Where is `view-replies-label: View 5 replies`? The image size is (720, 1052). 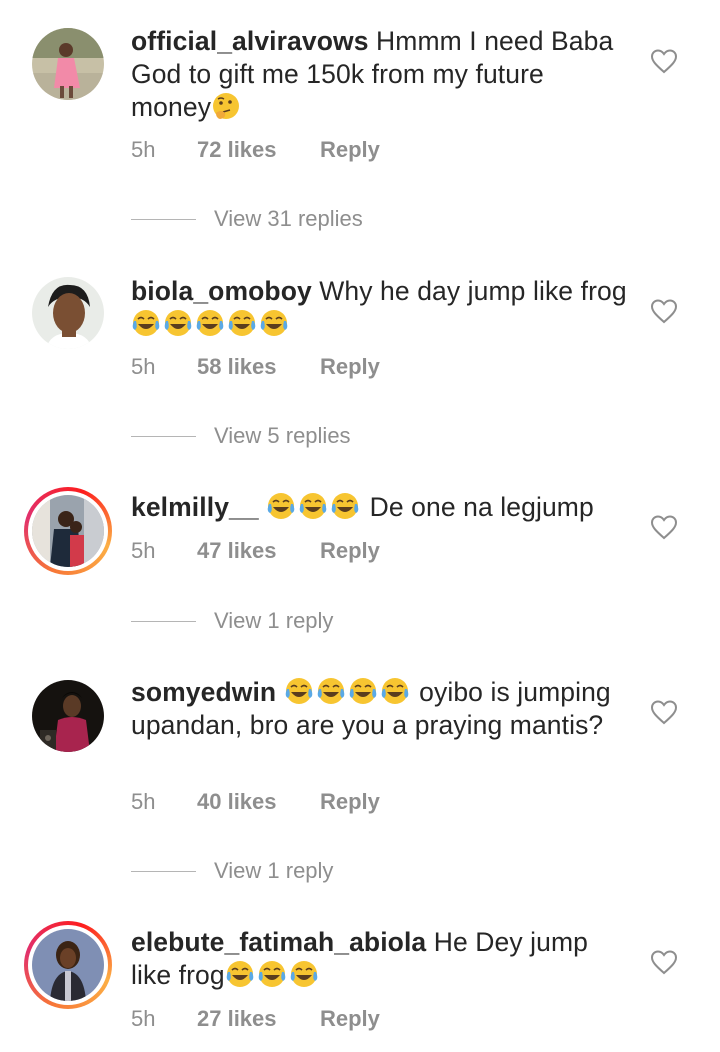 view-replies-label: View 5 replies is located at coordinates (282, 435).